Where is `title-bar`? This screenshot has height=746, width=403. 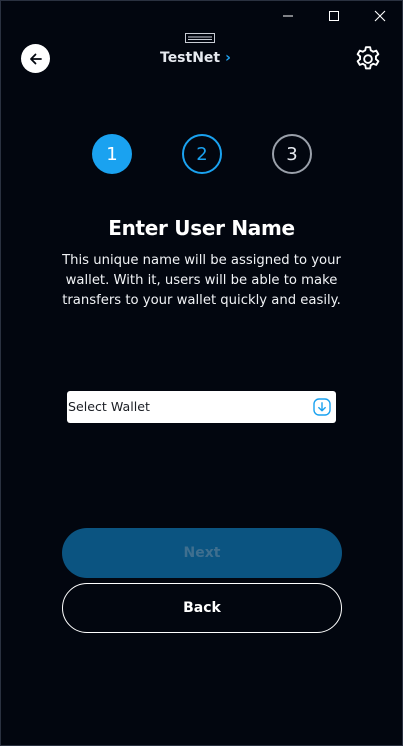 title-bar is located at coordinates (201, 16).